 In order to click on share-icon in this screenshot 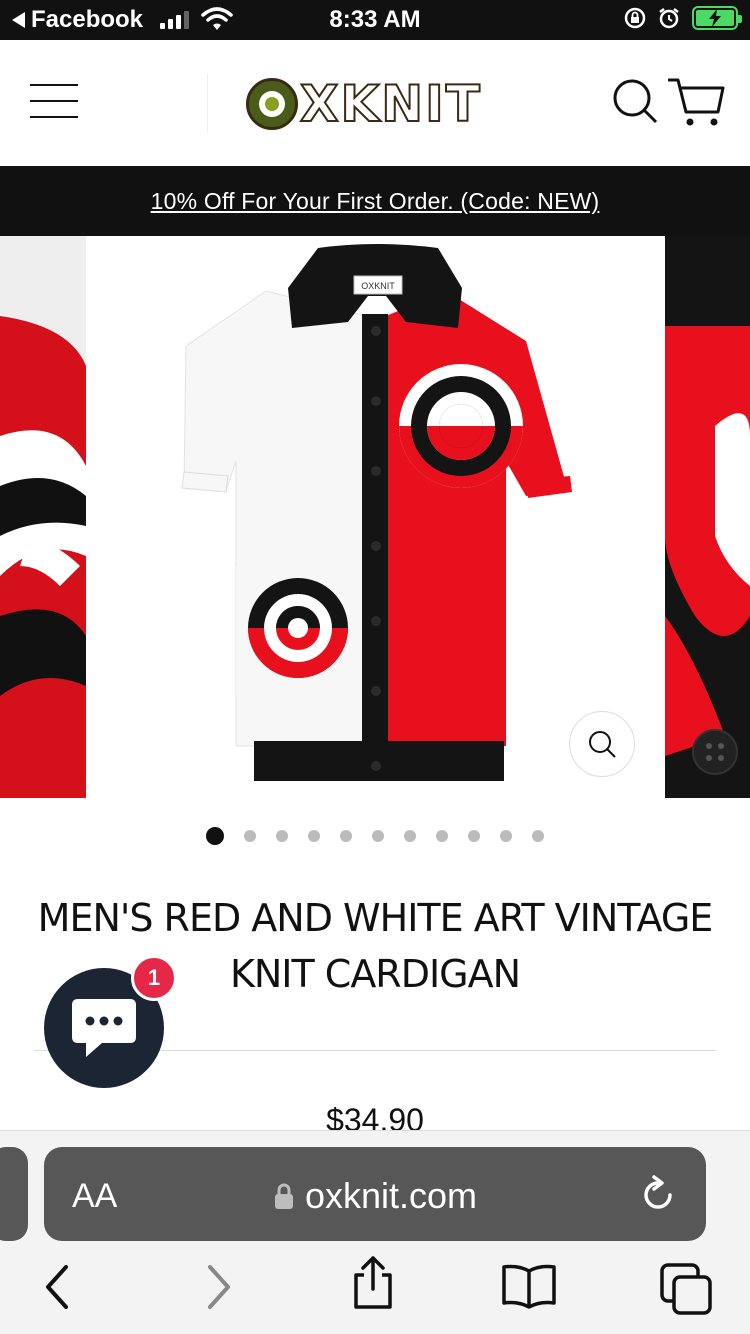, I will do `click(373, 1283)`.